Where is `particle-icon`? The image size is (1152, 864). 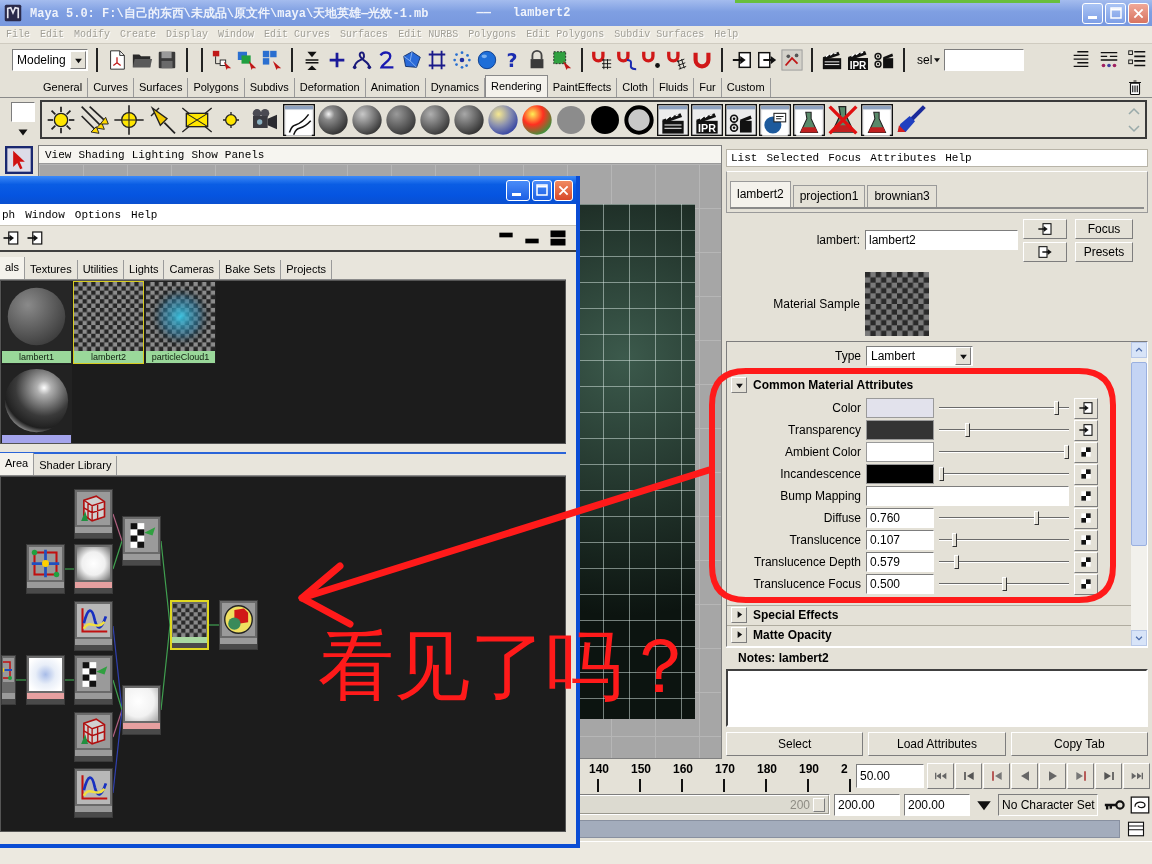
particle-icon is located at coordinates (462, 60).